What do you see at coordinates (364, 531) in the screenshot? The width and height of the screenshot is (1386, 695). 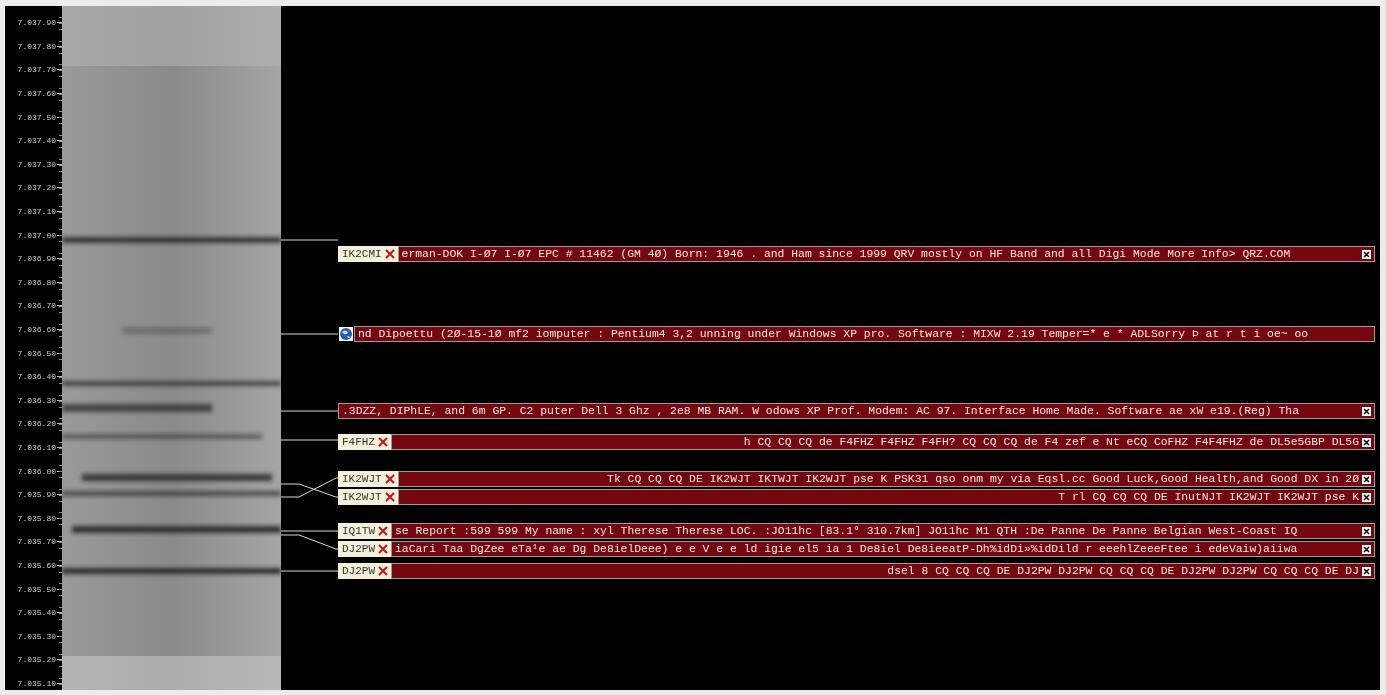 I see `callsign-label: IQ1TW` at bounding box center [364, 531].